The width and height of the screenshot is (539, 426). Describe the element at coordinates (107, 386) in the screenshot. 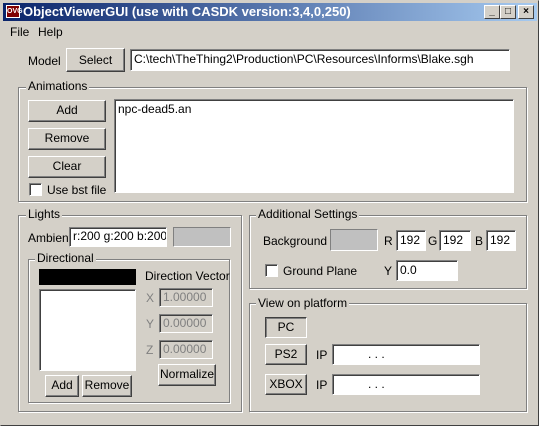

I see `remove-light-button: Remove` at that location.